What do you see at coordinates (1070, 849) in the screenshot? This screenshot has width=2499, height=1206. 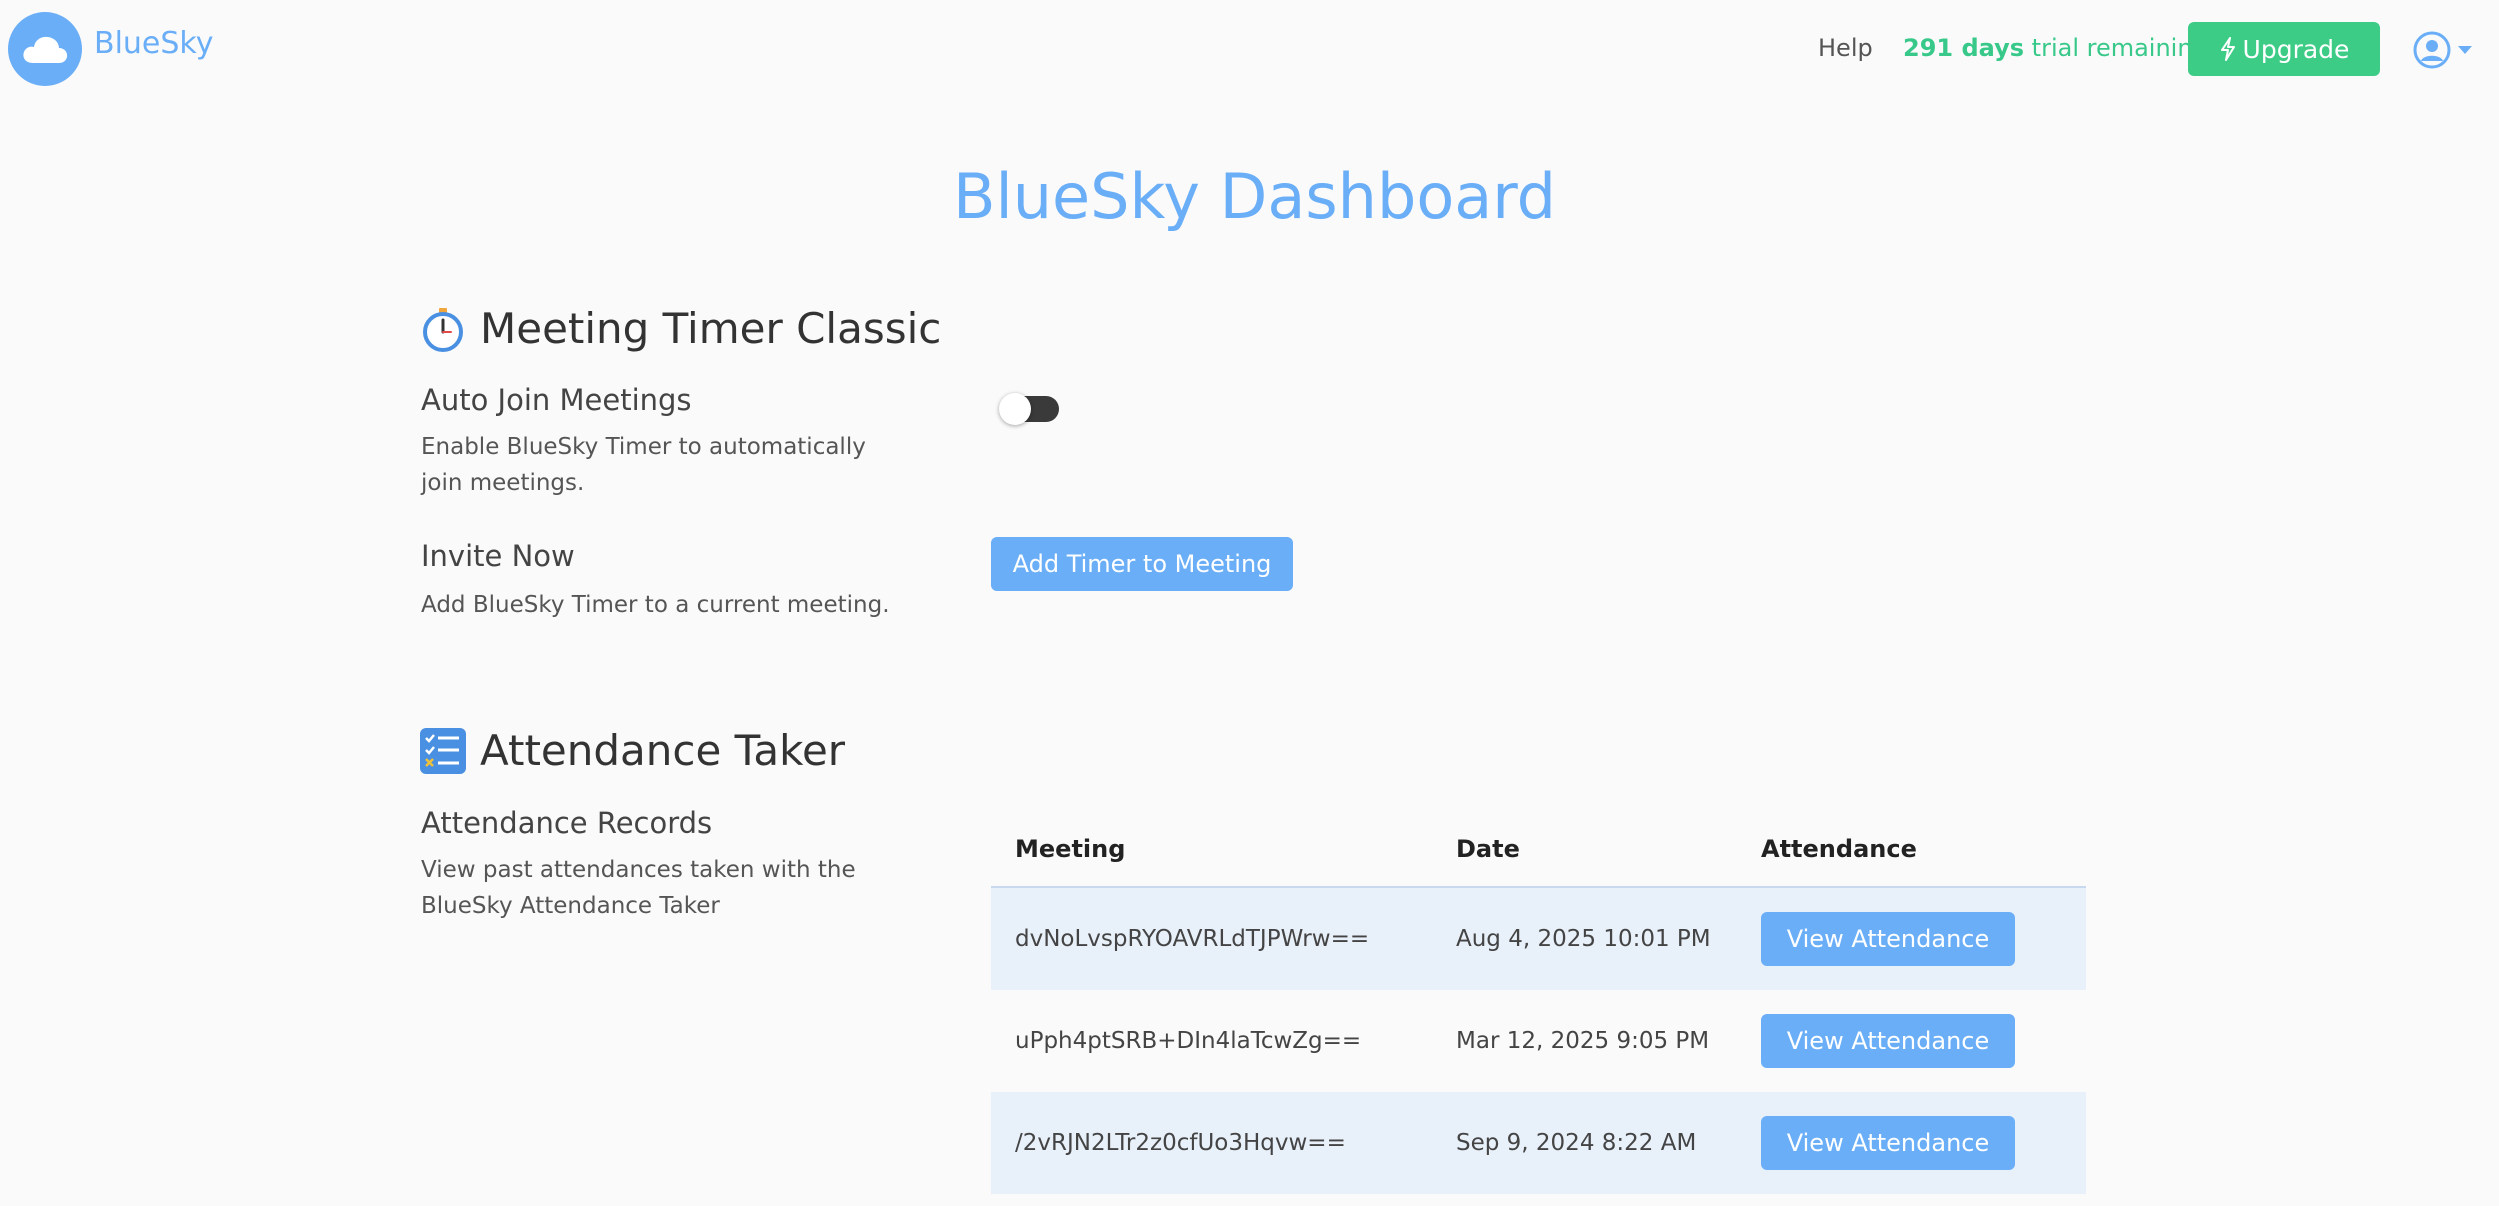 I see `column-header-meeting: Meeting` at bounding box center [1070, 849].